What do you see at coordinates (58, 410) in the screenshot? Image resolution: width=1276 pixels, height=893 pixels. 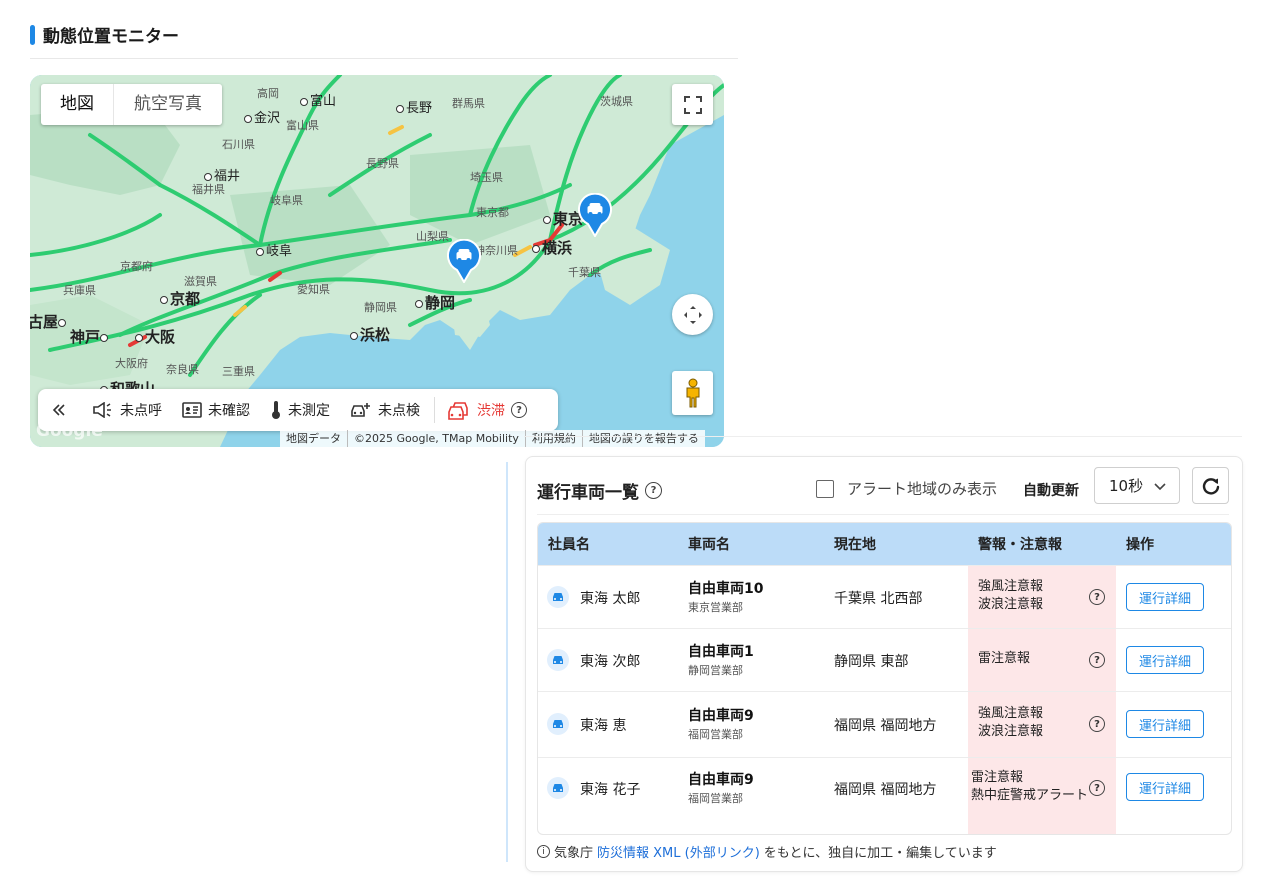 I see `double-chevron-left-icon` at bounding box center [58, 410].